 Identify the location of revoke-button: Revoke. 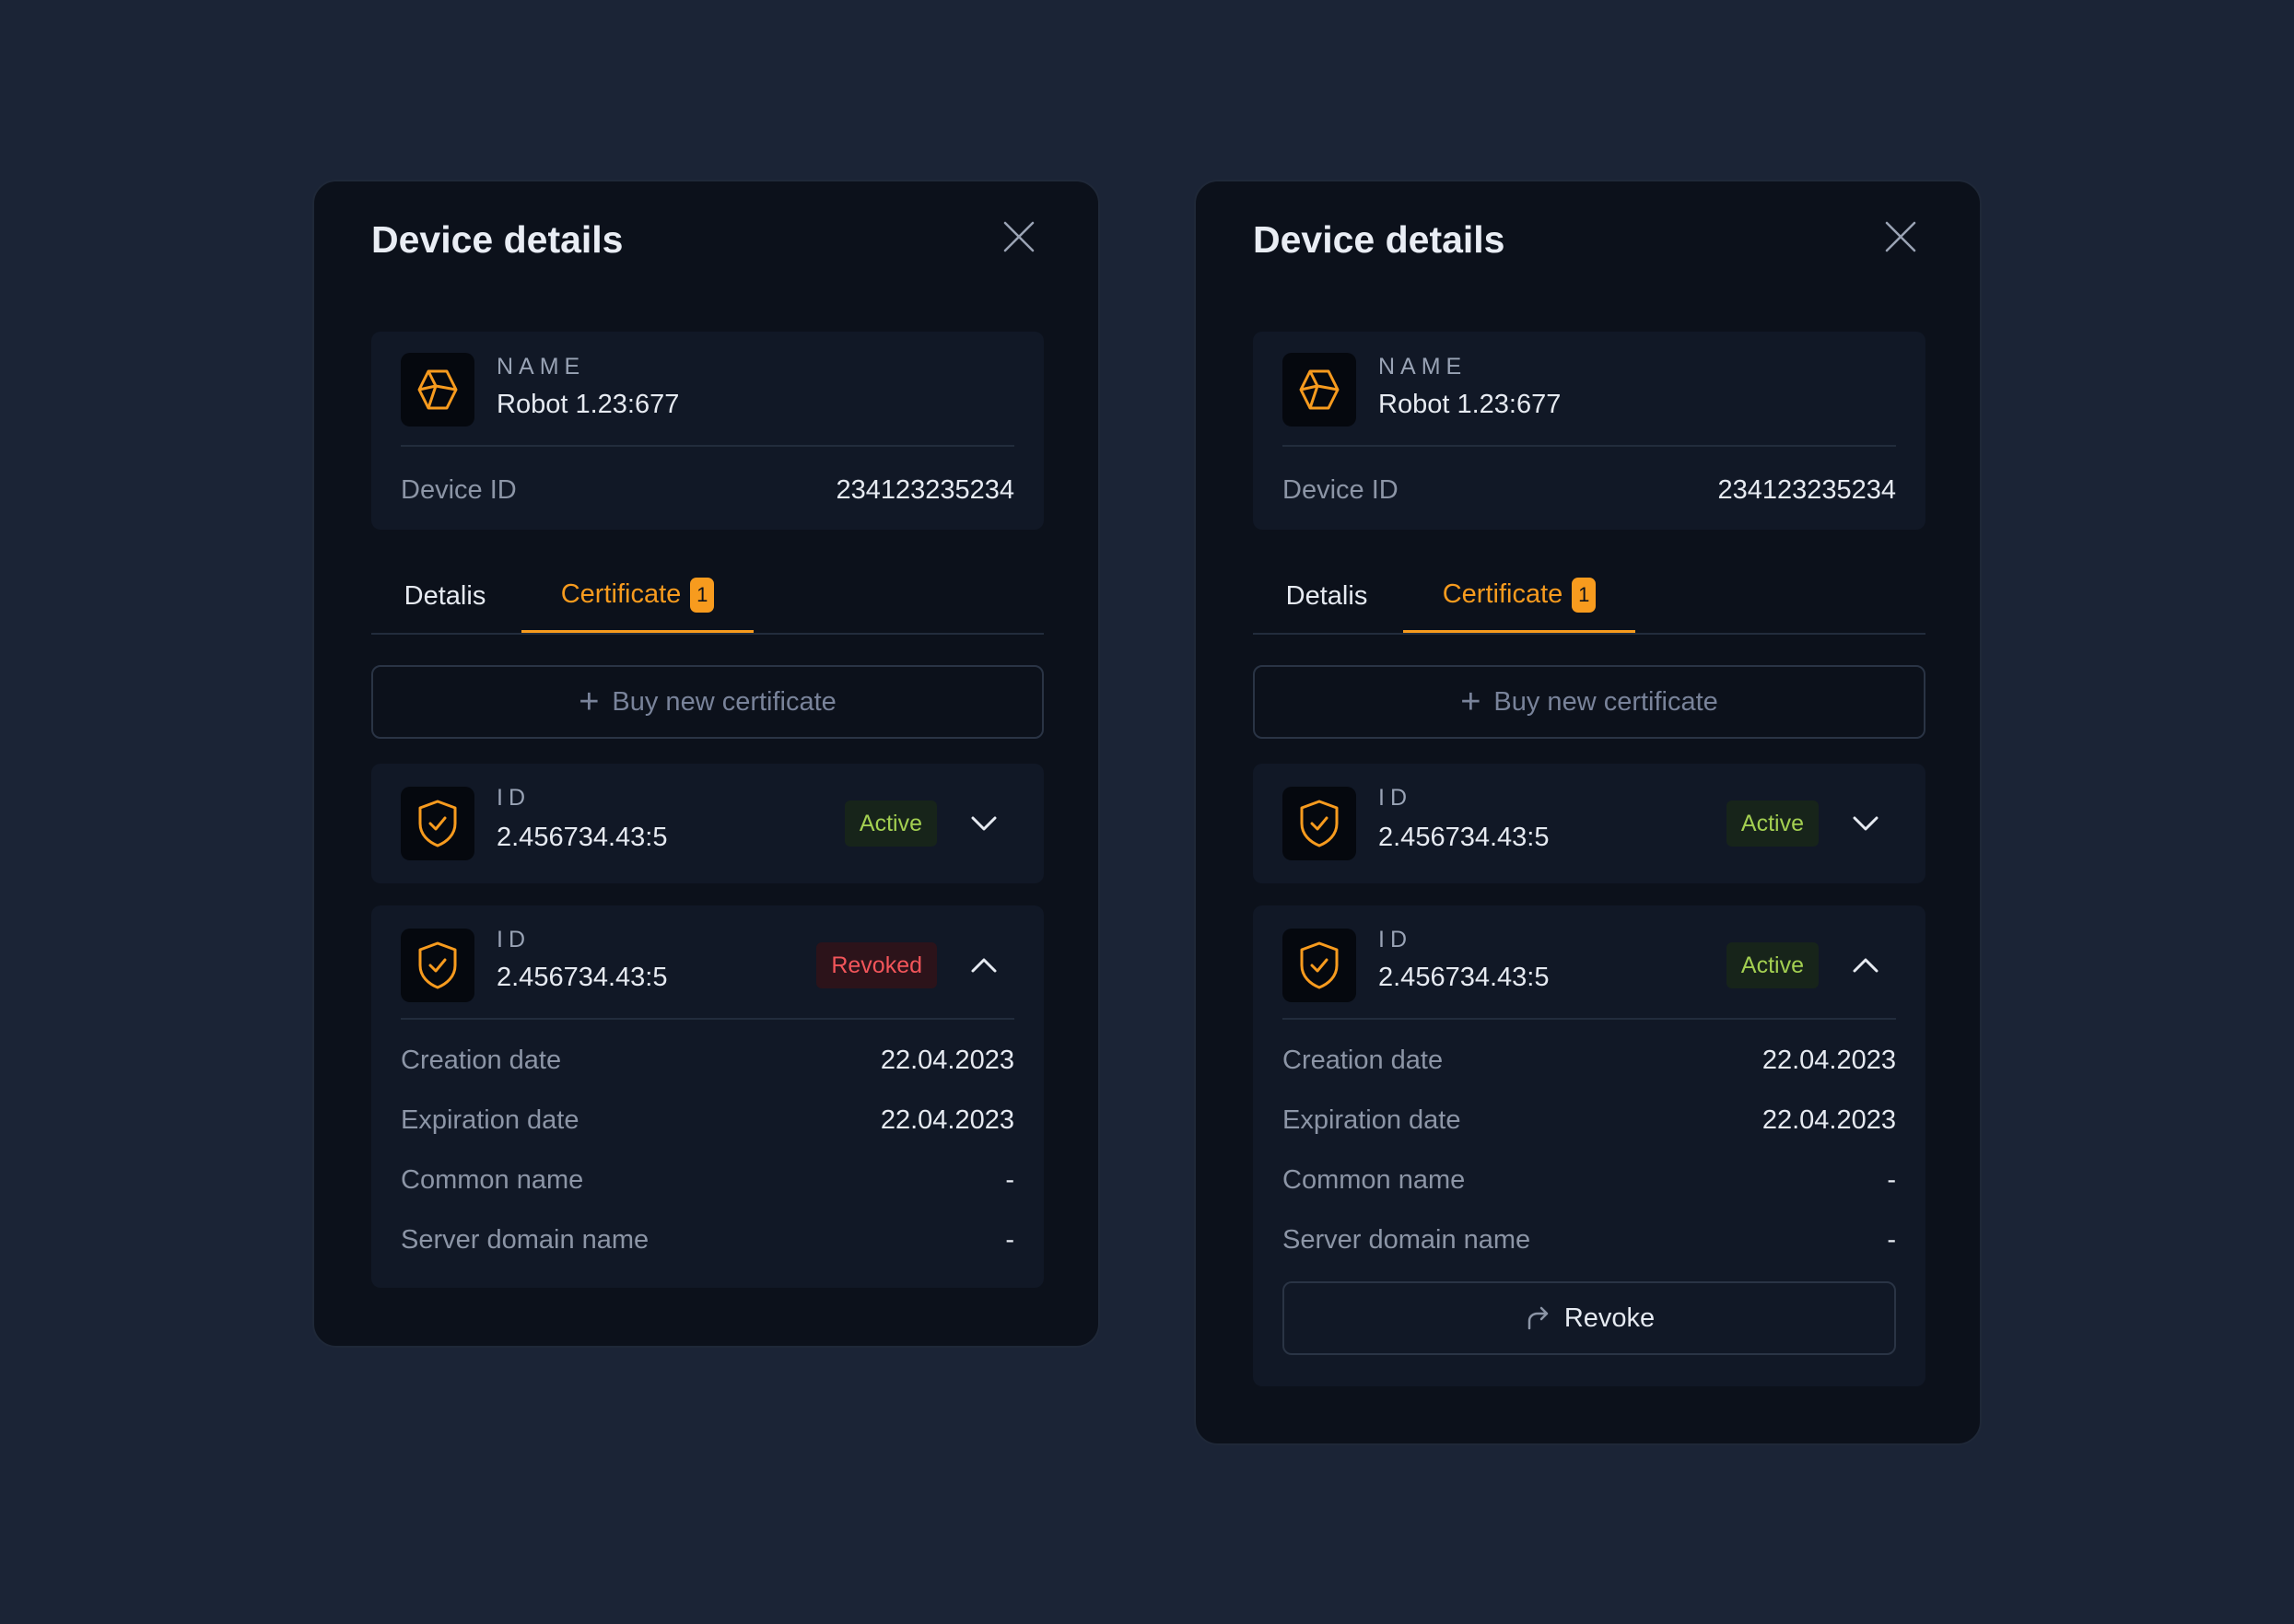
(1589, 1318).